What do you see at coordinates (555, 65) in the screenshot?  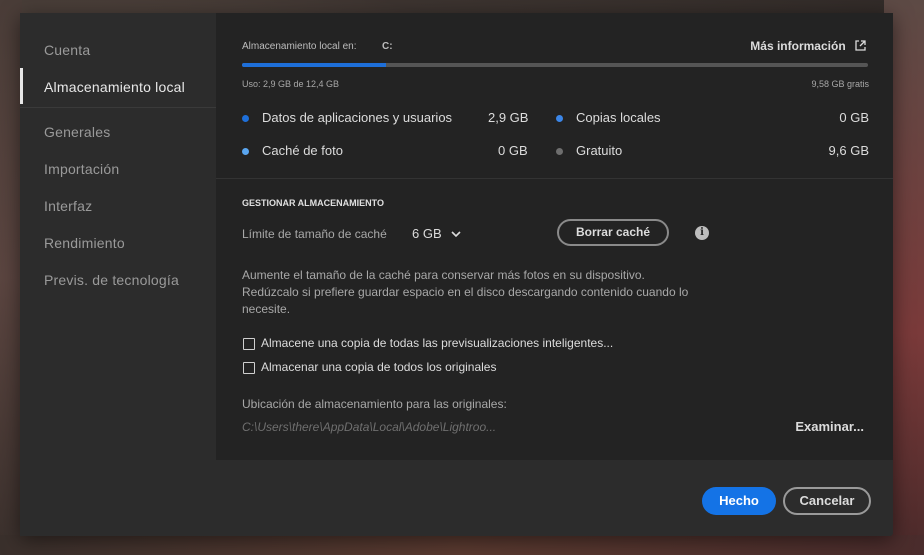 I see `storage-usage-bar` at bounding box center [555, 65].